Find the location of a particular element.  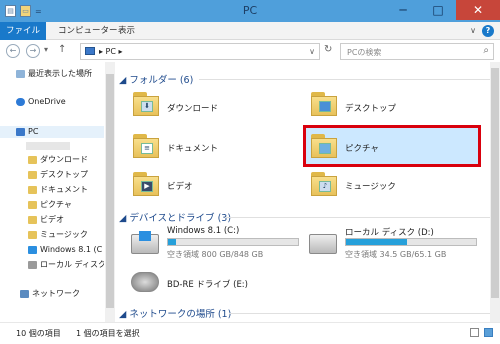

close-button: ✕ is located at coordinates (478, 10).